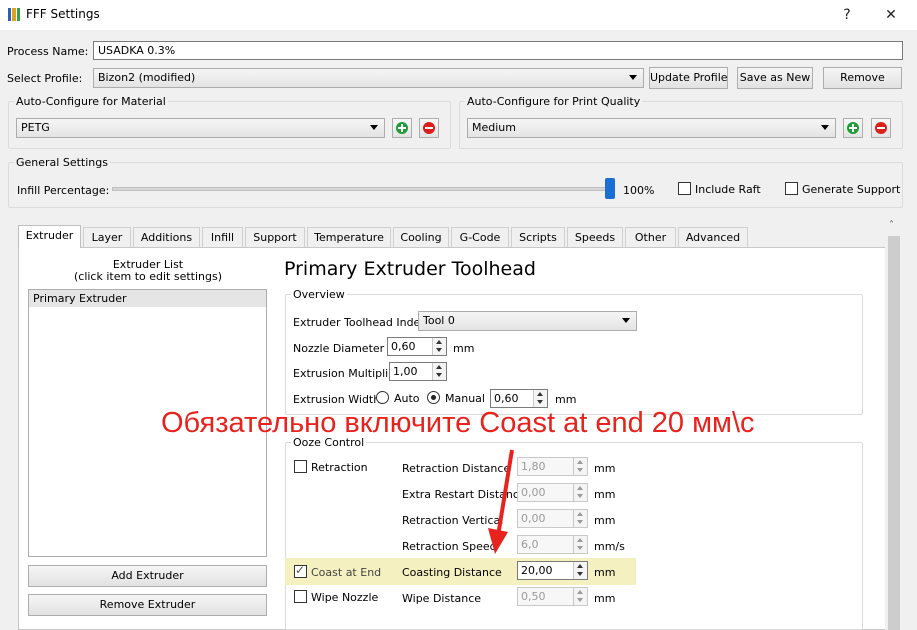 The height and width of the screenshot is (630, 917). What do you see at coordinates (35, 127) in the screenshot?
I see `material-select-value: PETG` at bounding box center [35, 127].